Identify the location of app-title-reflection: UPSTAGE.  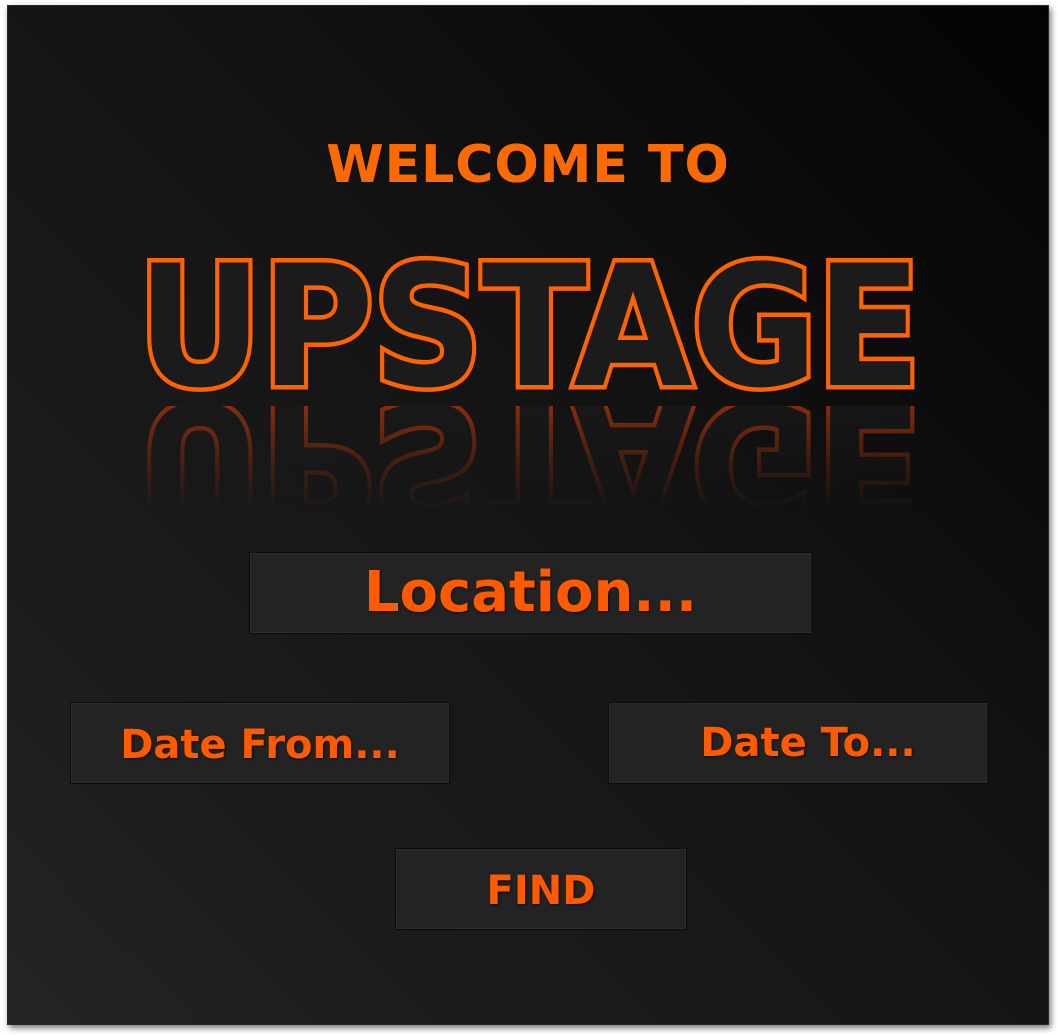
(527, 458).